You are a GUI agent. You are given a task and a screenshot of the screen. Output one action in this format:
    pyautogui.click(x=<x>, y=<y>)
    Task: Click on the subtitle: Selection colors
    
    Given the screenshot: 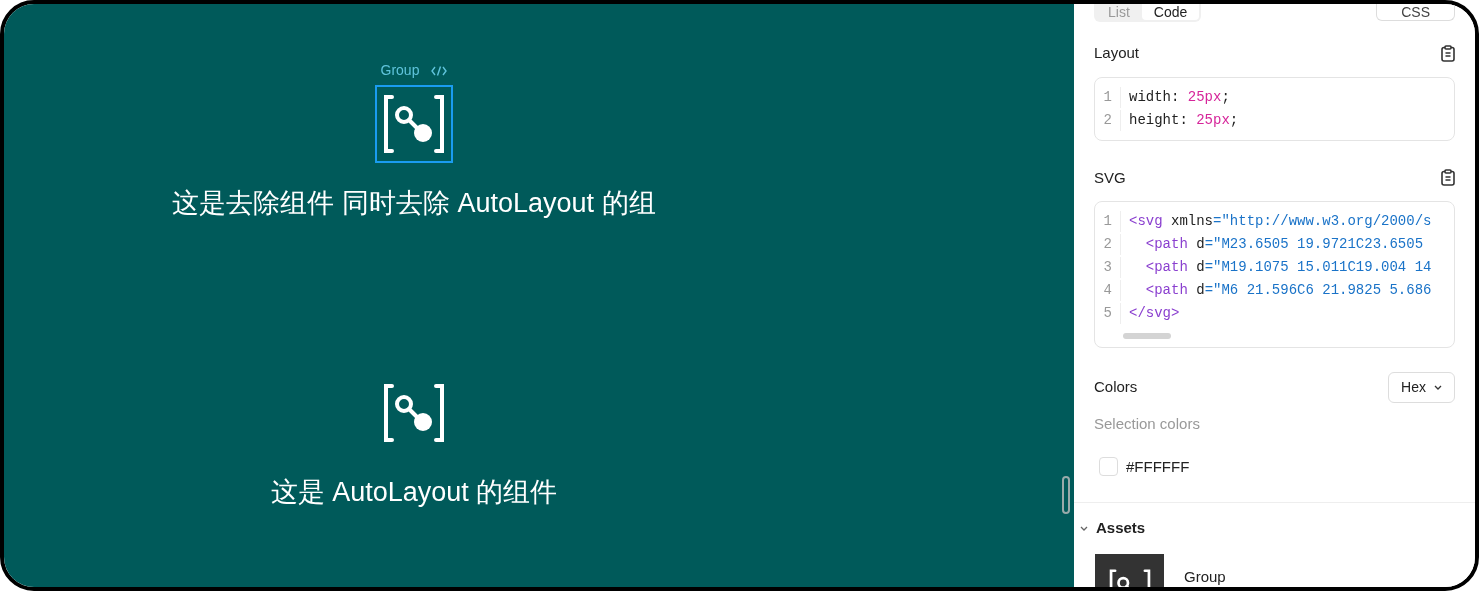 What is the action you would take?
    pyautogui.click(x=1147, y=424)
    